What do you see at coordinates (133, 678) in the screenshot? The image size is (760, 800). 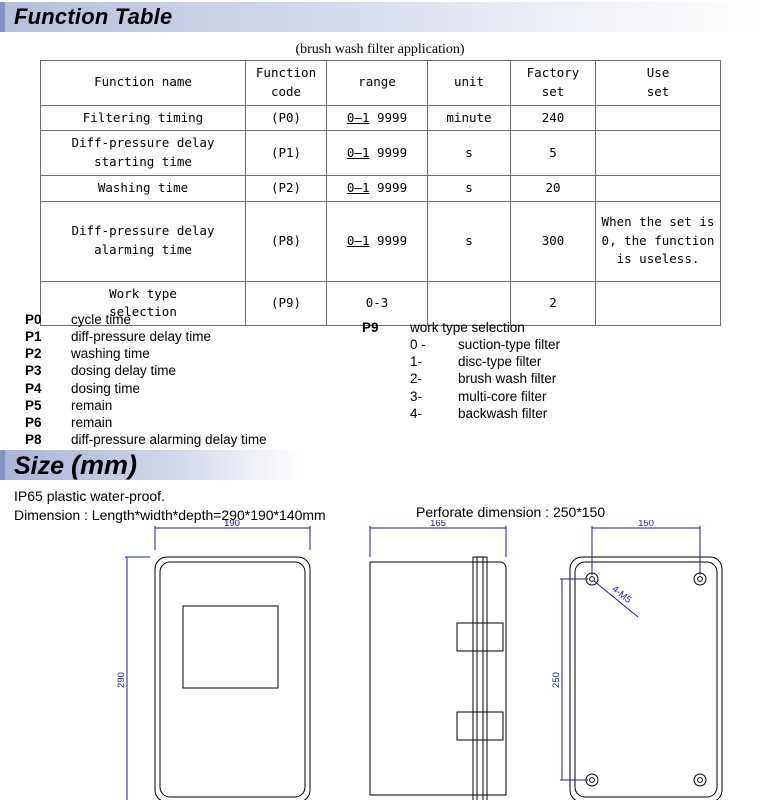 I see `front-height-dimension: 290` at bounding box center [133, 678].